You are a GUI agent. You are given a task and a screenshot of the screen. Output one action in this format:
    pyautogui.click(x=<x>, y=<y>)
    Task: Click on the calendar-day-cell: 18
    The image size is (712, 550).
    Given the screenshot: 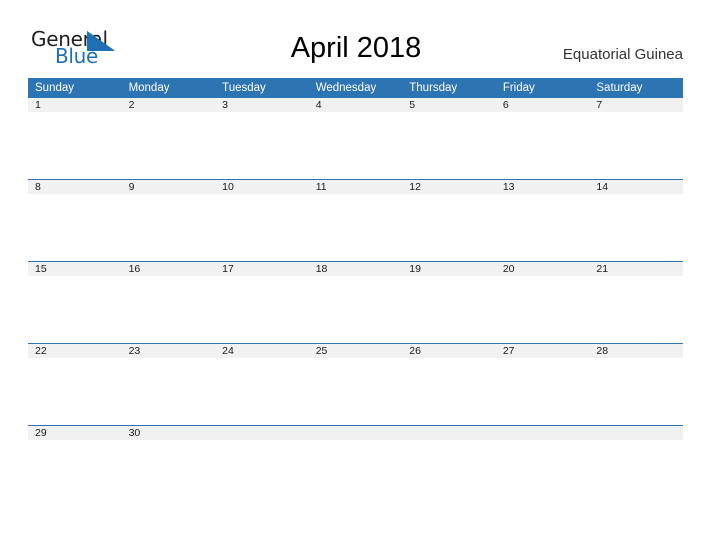 What is the action you would take?
    pyautogui.click(x=355, y=302)
    